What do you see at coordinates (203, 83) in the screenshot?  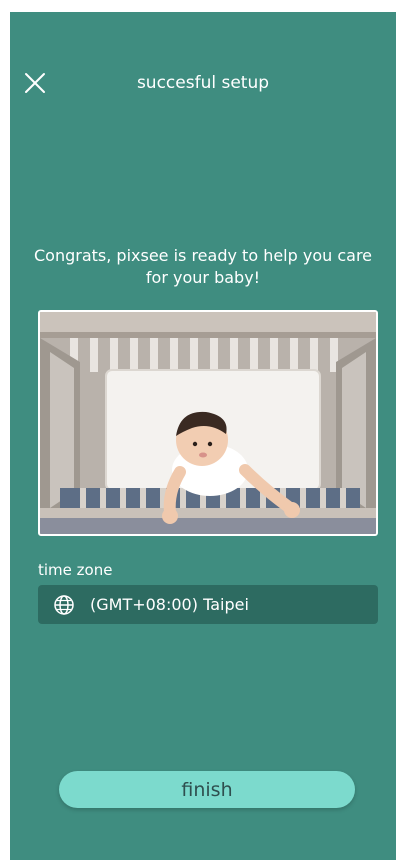 I see `page-title: succesful setup` at bounding box center [203, 83].